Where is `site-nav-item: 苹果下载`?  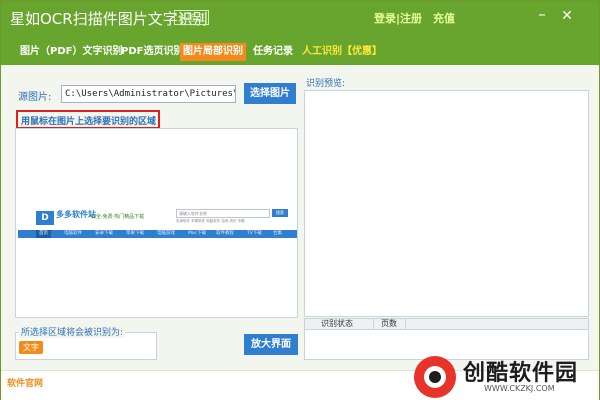
site-nav-item: 苹果下载 is located at coordinates (135, 233).